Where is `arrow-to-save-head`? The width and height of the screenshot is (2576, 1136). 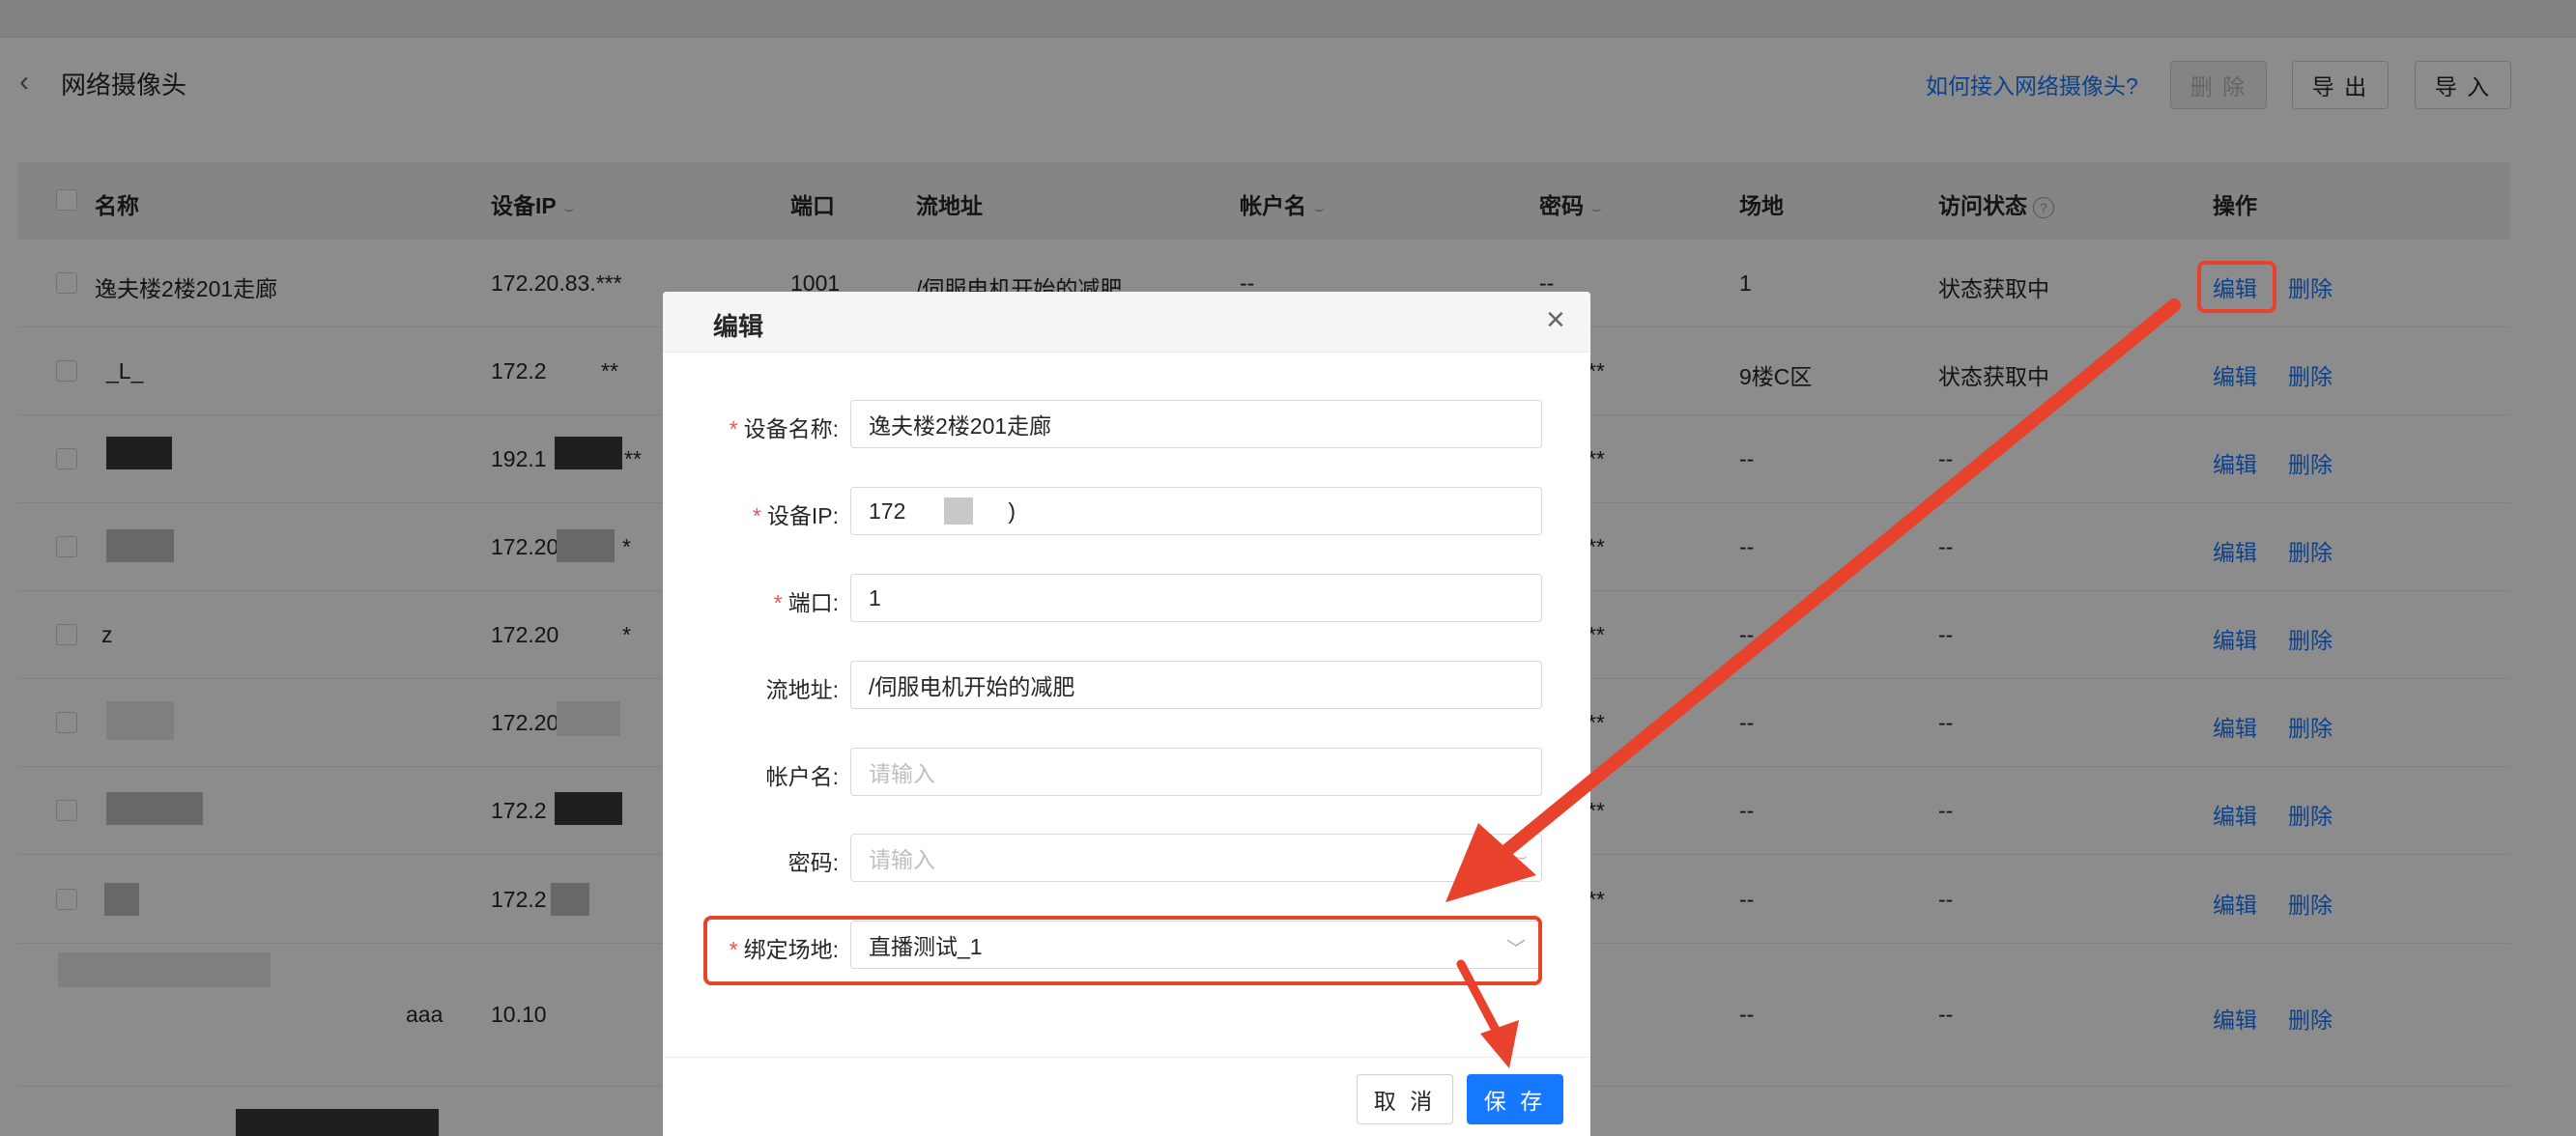
arrow-to-save-head is located at coordinates (1500, 1044).